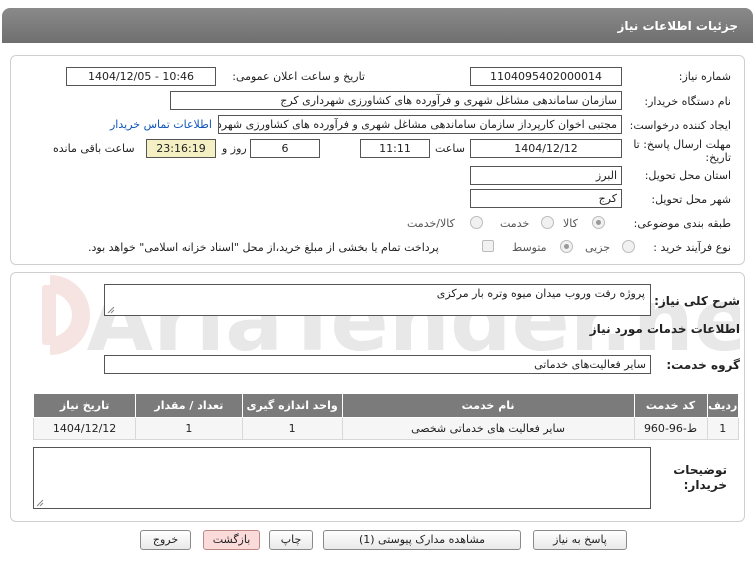  I want to click on exit-button: خروج, so click(165, 540).